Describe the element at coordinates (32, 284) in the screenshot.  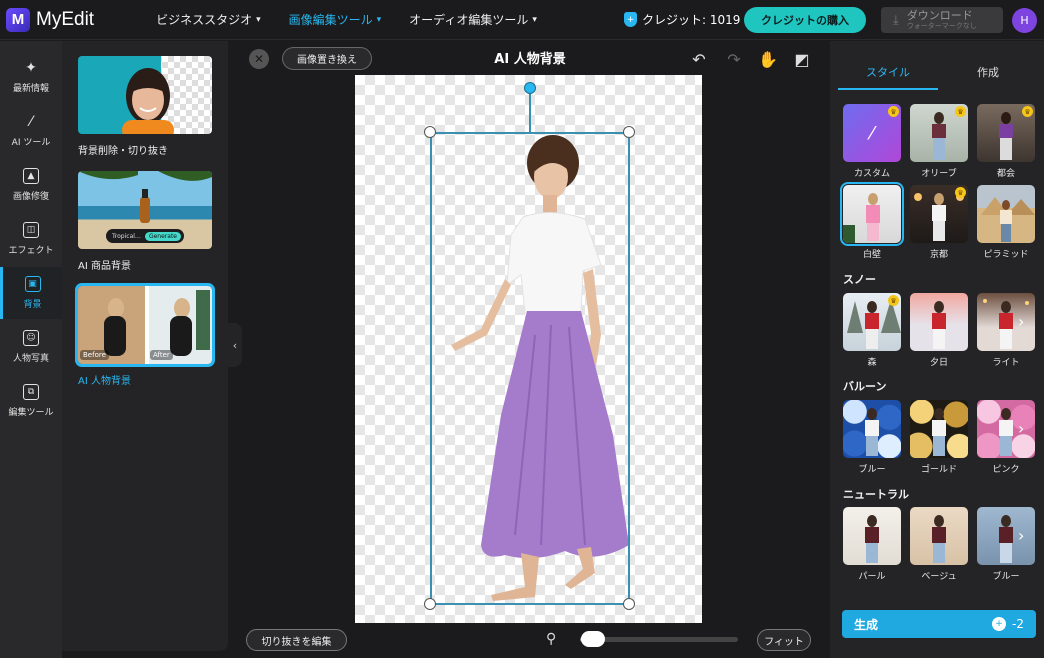
I see `background-icon: ▣` at that location.